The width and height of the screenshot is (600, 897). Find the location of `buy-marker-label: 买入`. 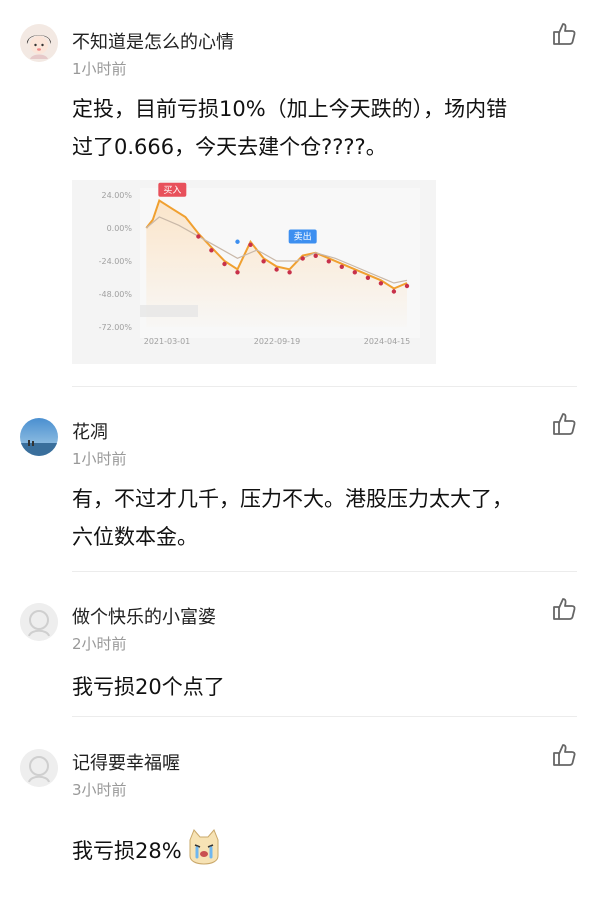

buy-marker-label: 买入 is located at coordinates (172, 190).